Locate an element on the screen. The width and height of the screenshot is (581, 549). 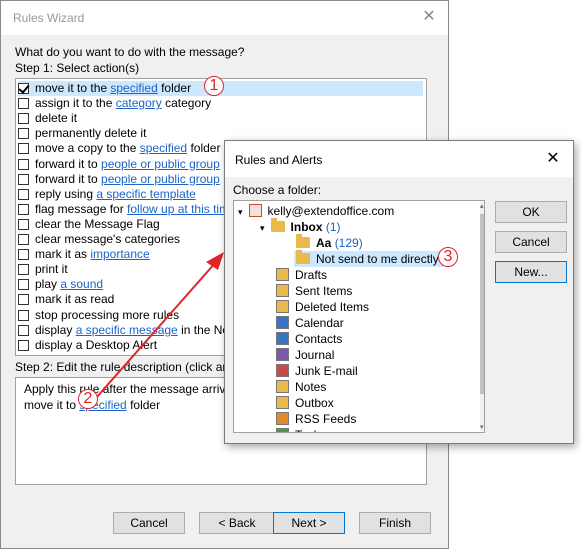
tree-folder-item: Notes is located at coordinates (301, 387).